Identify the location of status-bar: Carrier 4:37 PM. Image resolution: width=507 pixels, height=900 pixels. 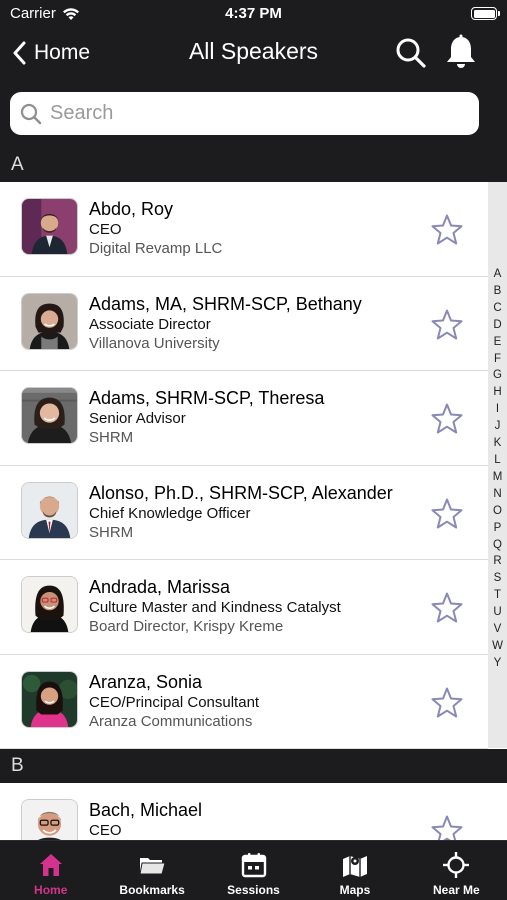
(253, 14).